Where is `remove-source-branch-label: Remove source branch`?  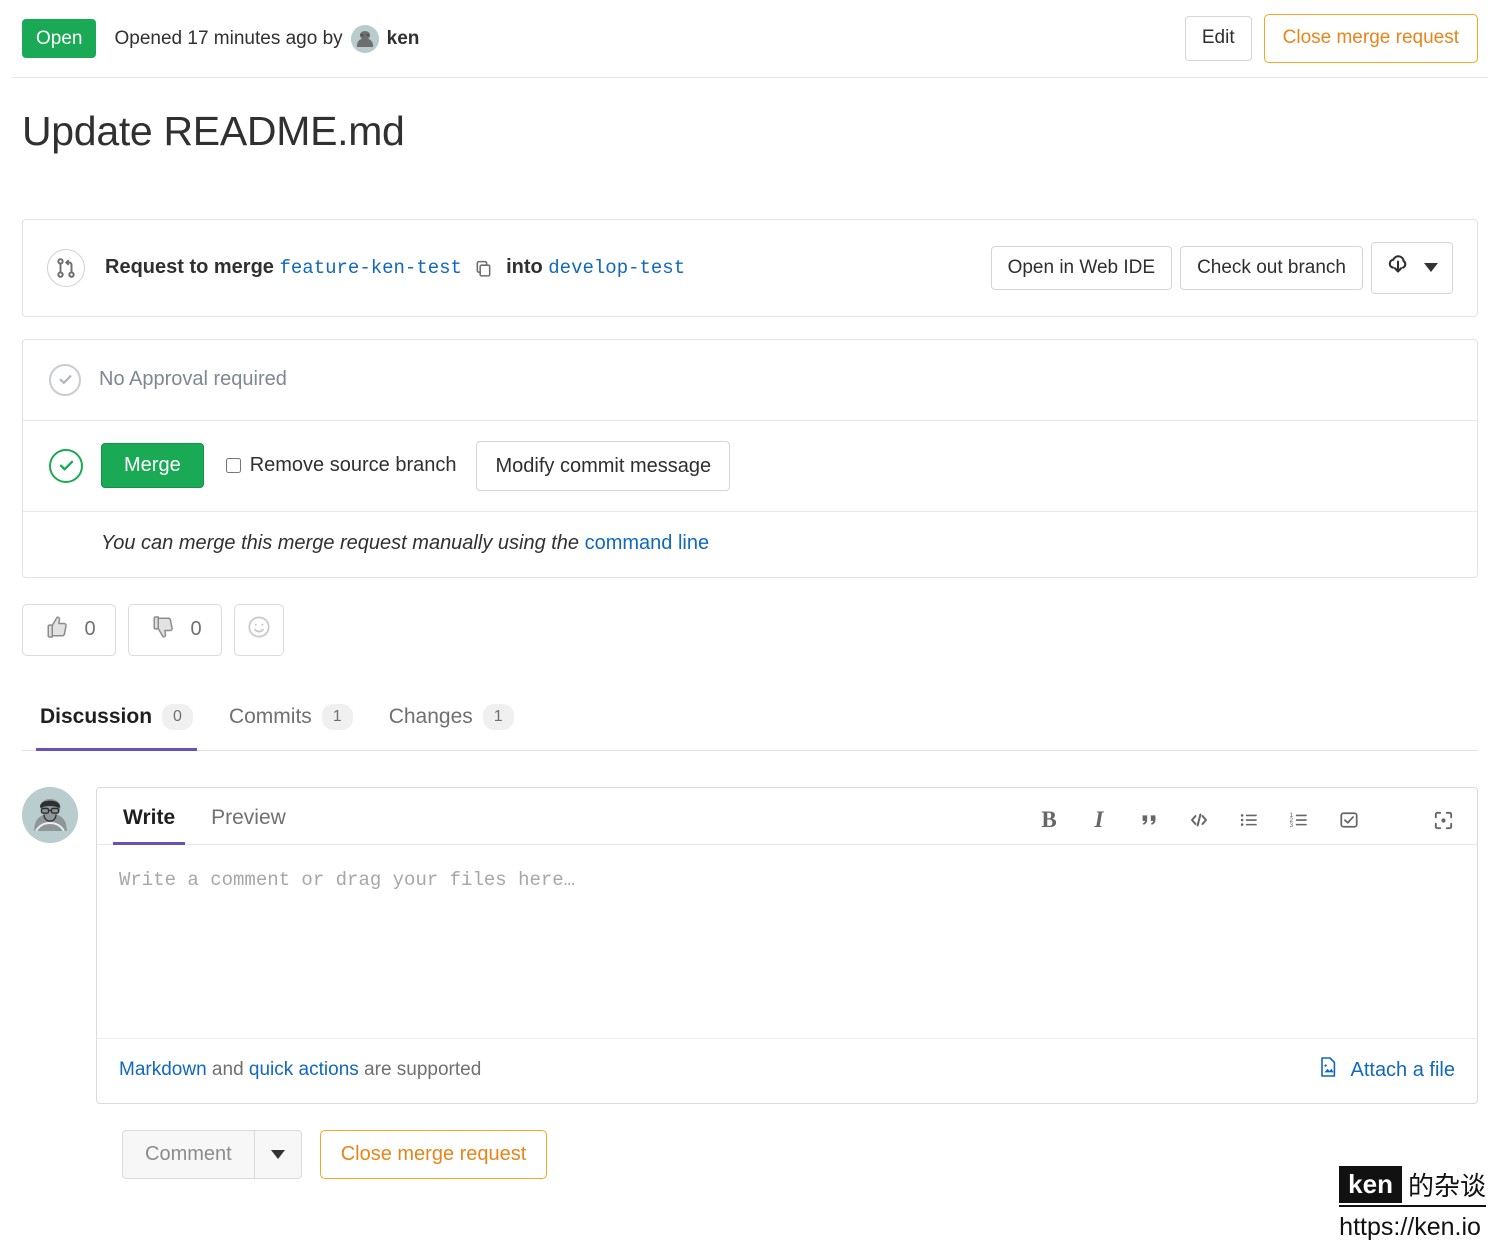
remove-source-branch-label: Remove source branch is located at coordinates (353, 465).